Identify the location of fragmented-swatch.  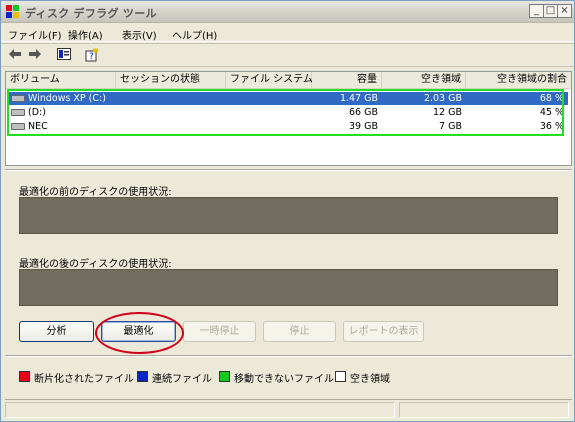
(24, 376).